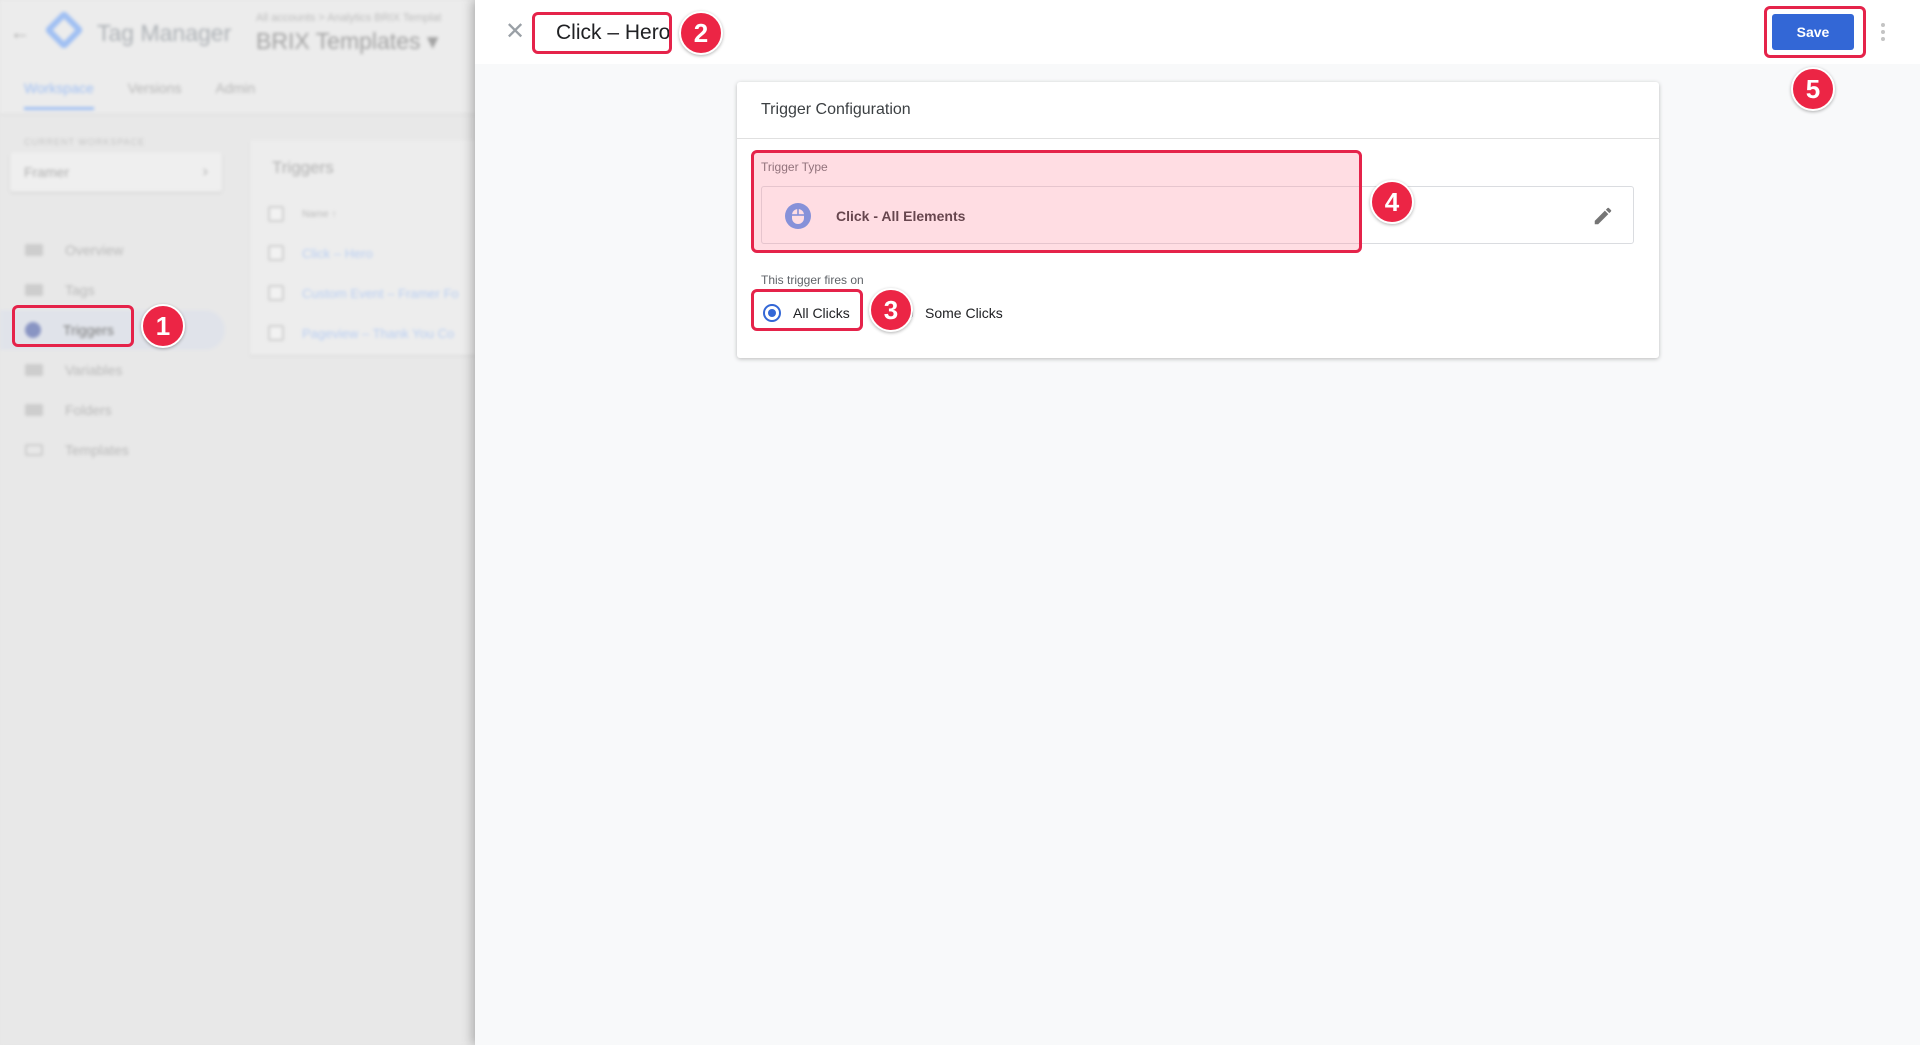  I want to click on sidebar-item-templates: Templates, so click(112, 450).